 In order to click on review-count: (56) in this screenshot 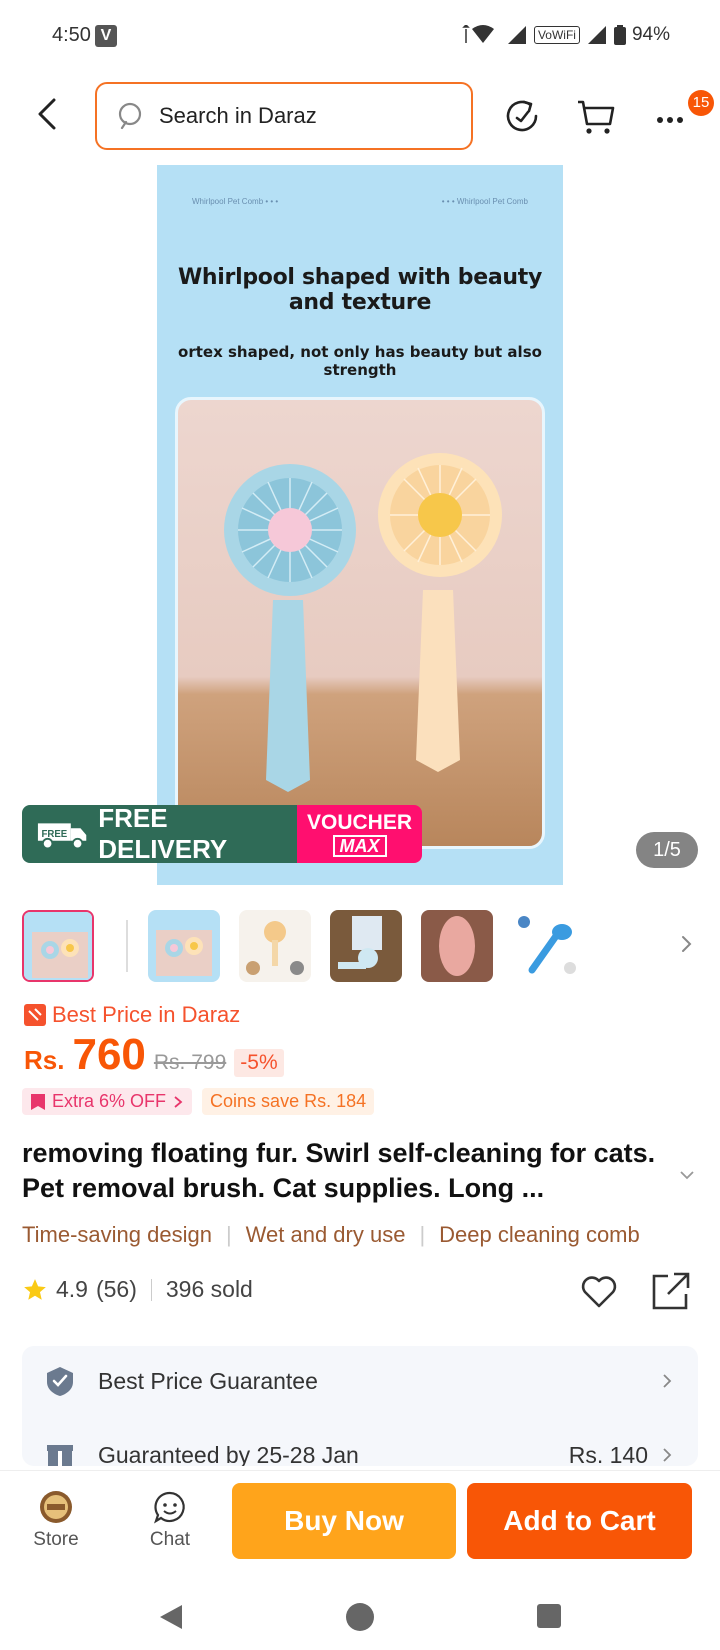, I will do `click(116, 1289)`.